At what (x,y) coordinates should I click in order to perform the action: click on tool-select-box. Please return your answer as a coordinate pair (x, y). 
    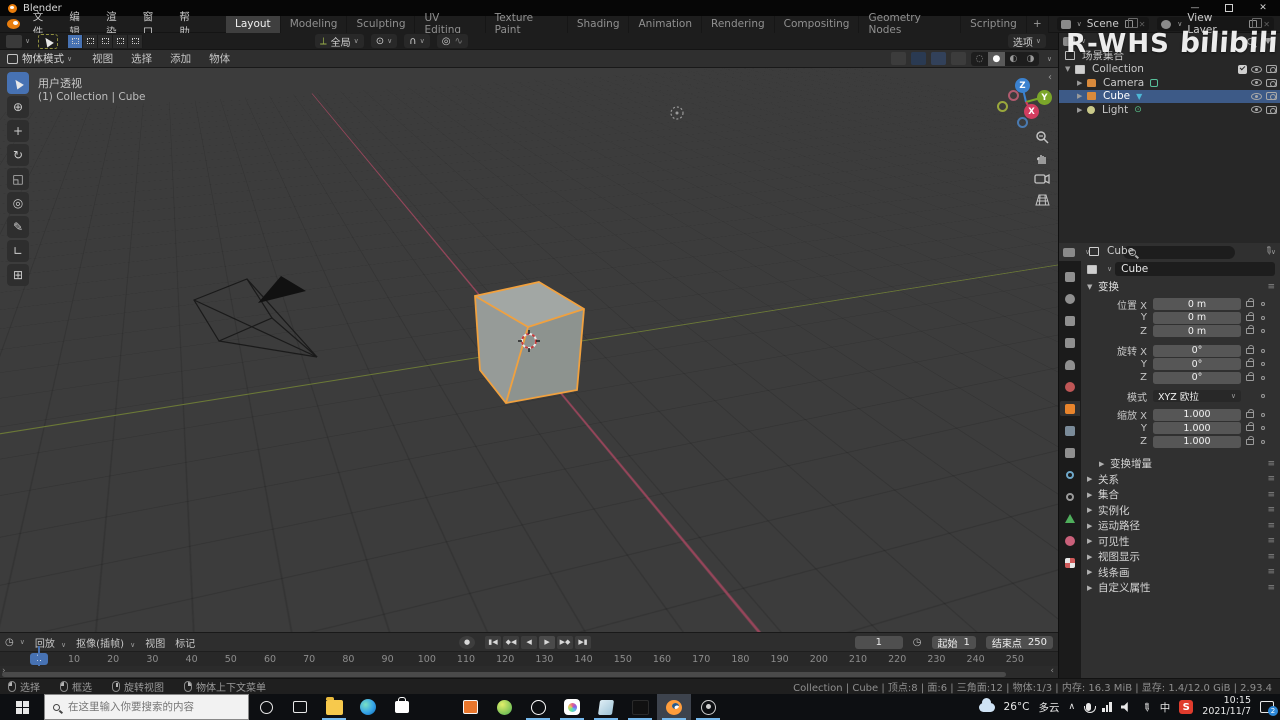
    Looking at the image, I should click on (18, 83).